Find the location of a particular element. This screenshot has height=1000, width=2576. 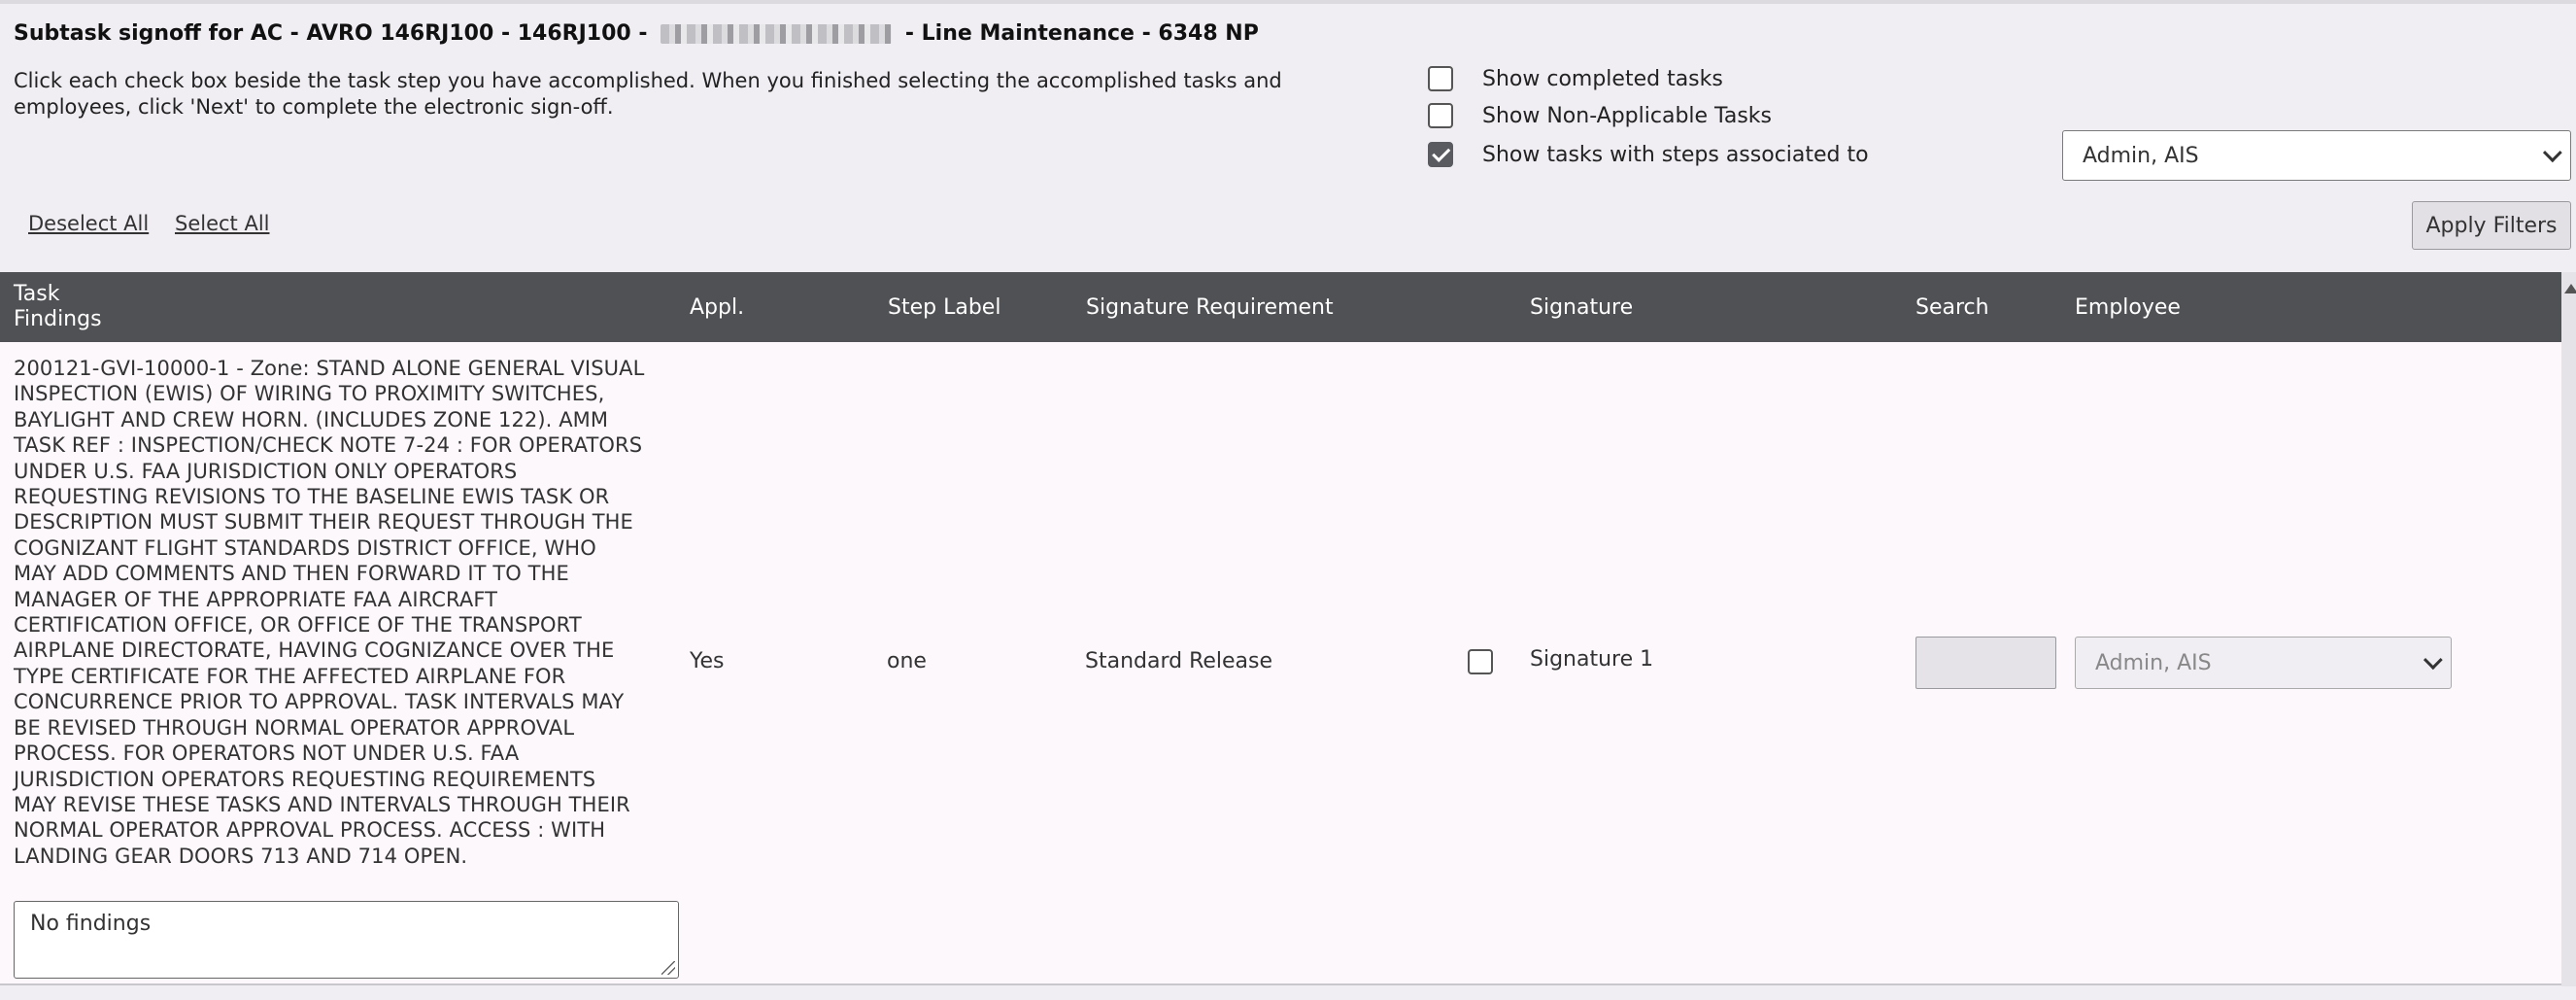

table-bottom-border is located at coordinates (1280, 984).